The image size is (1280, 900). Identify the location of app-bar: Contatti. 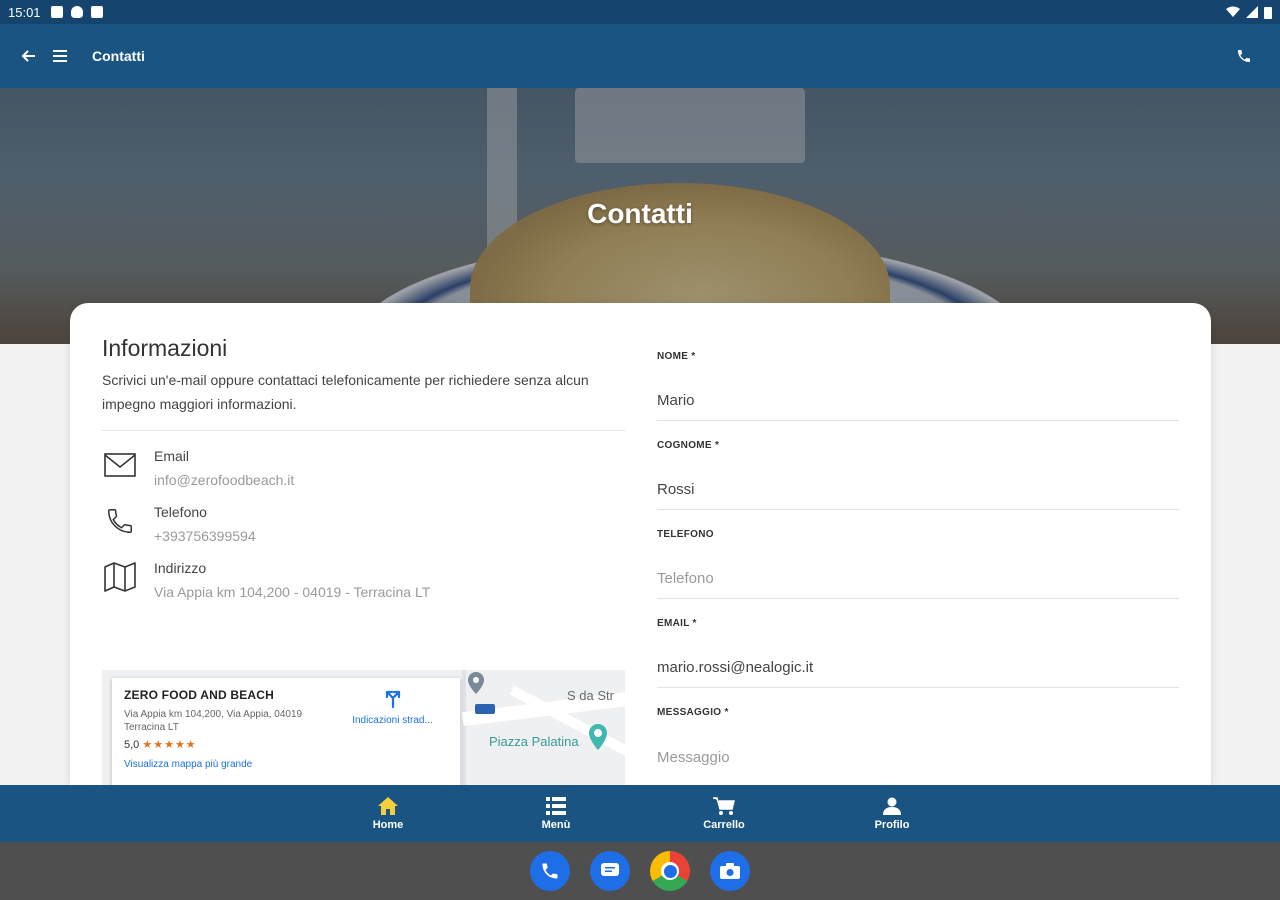
(640, 56).